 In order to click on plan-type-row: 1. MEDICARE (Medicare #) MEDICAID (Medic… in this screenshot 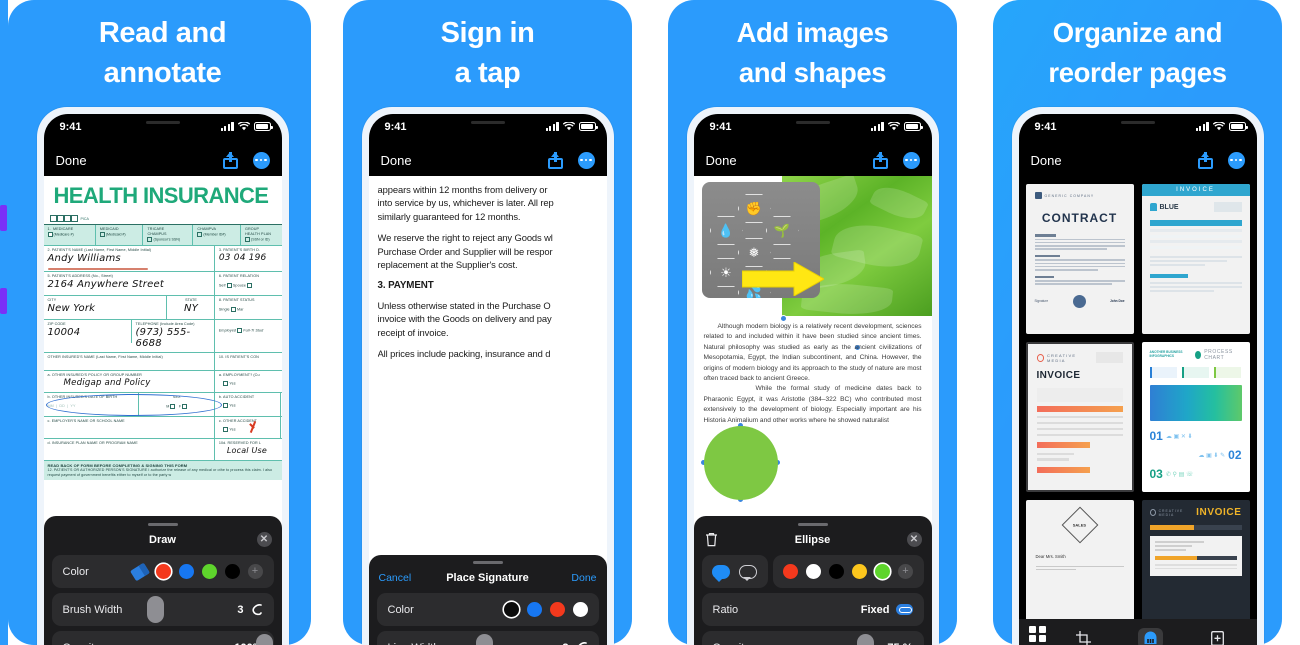, I will do `click(162, 234)`.